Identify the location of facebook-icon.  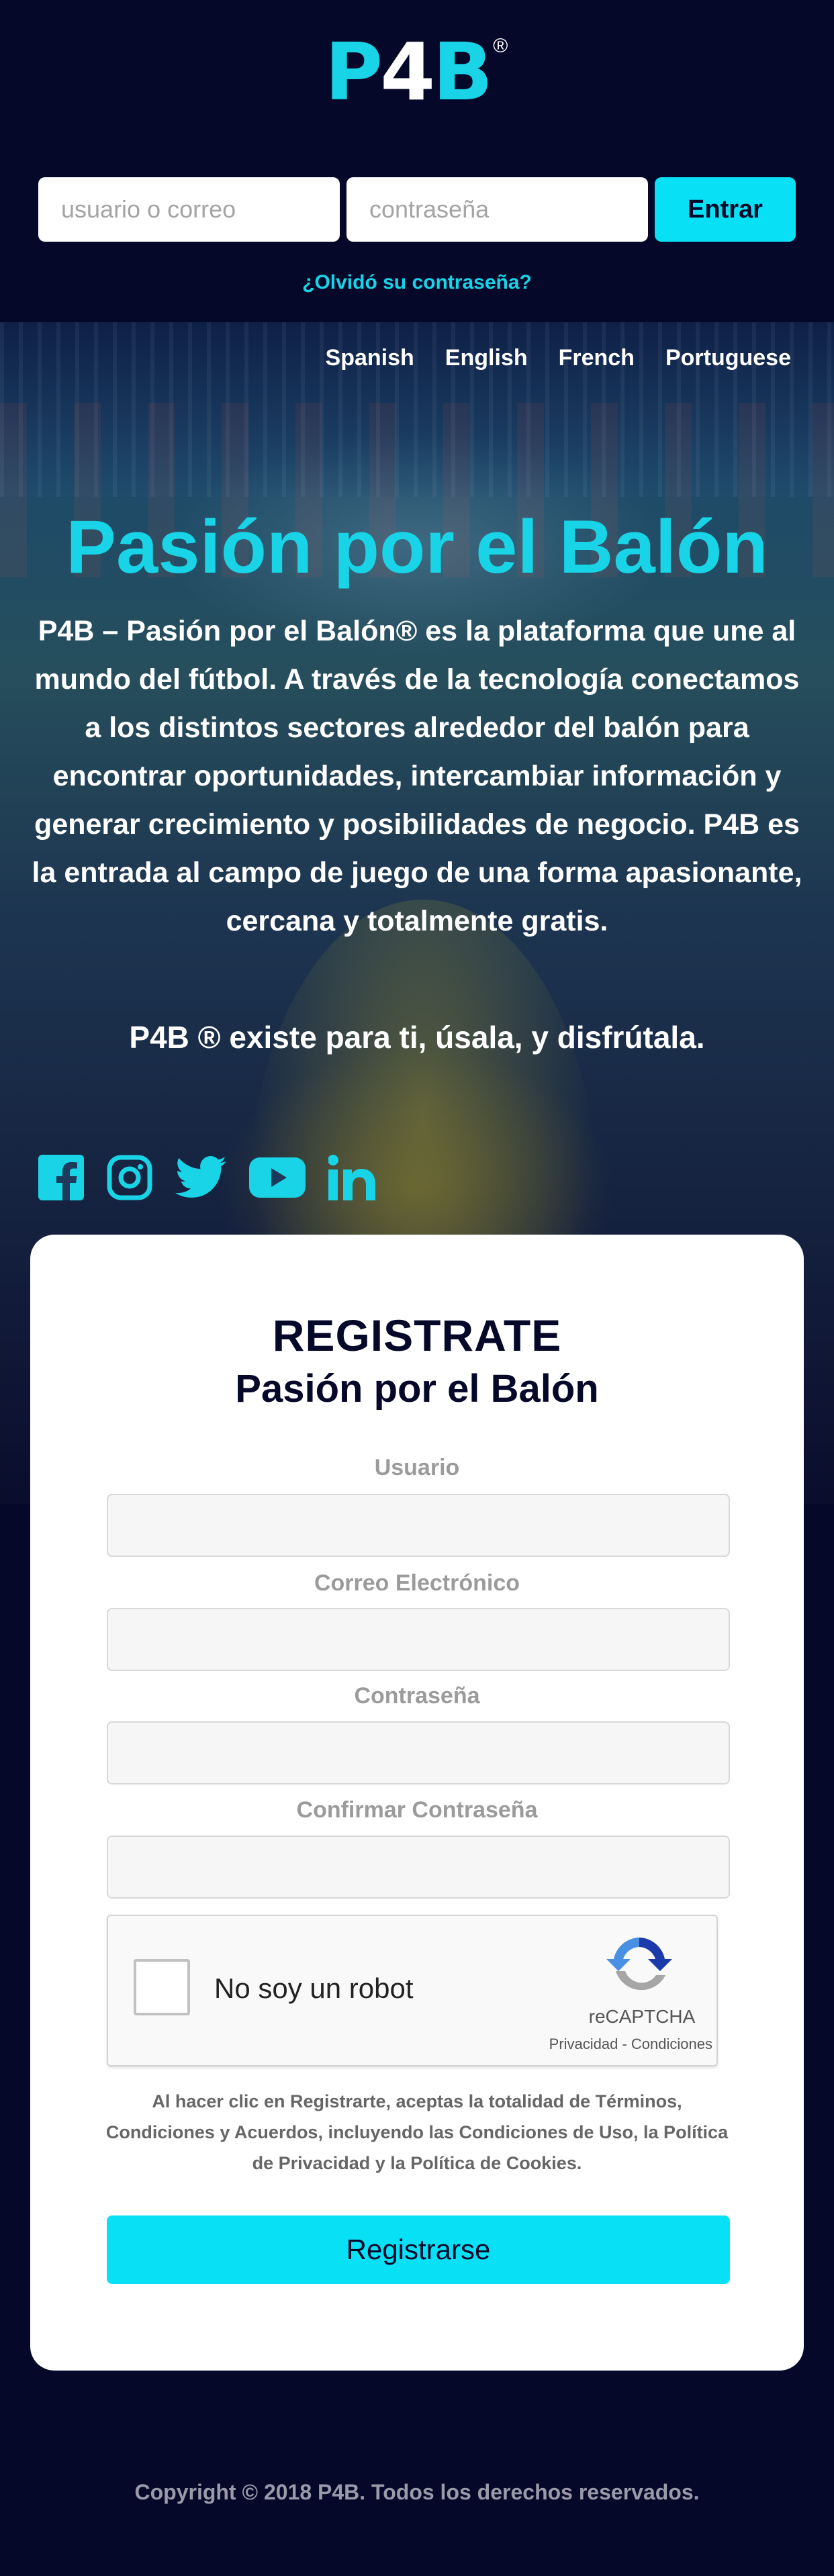
(61, 1177).